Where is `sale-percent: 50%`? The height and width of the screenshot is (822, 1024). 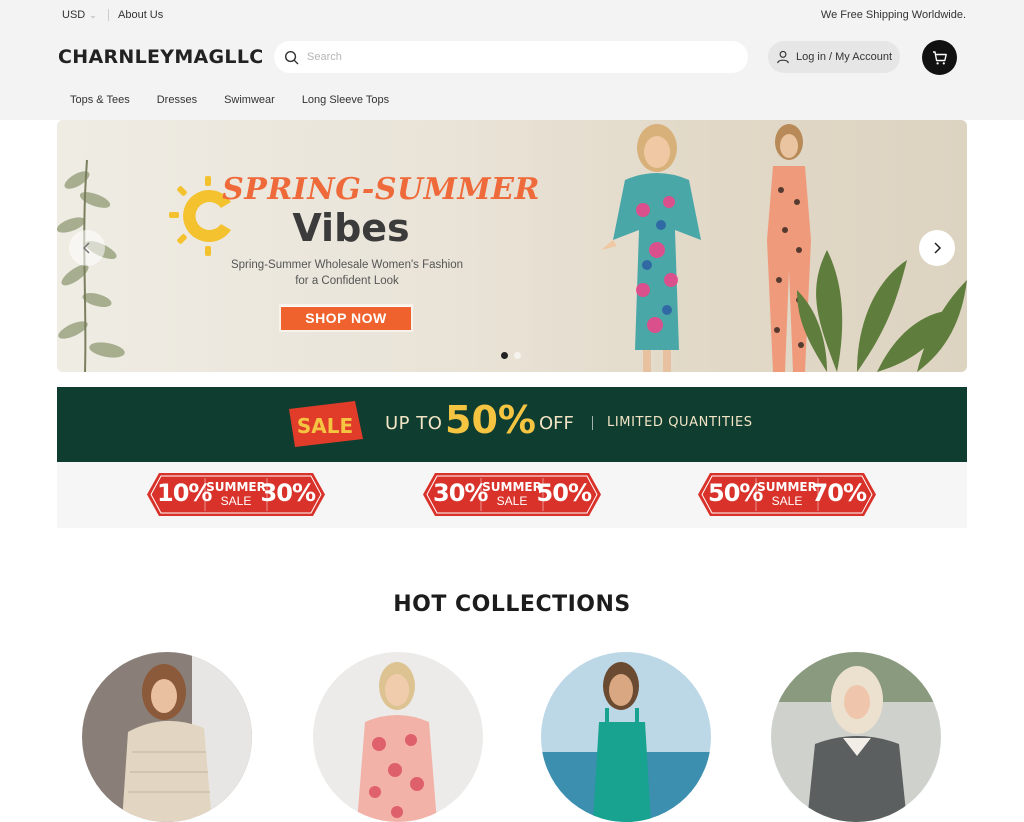
sale-percent: 50% is located at coordinates (490, 420).